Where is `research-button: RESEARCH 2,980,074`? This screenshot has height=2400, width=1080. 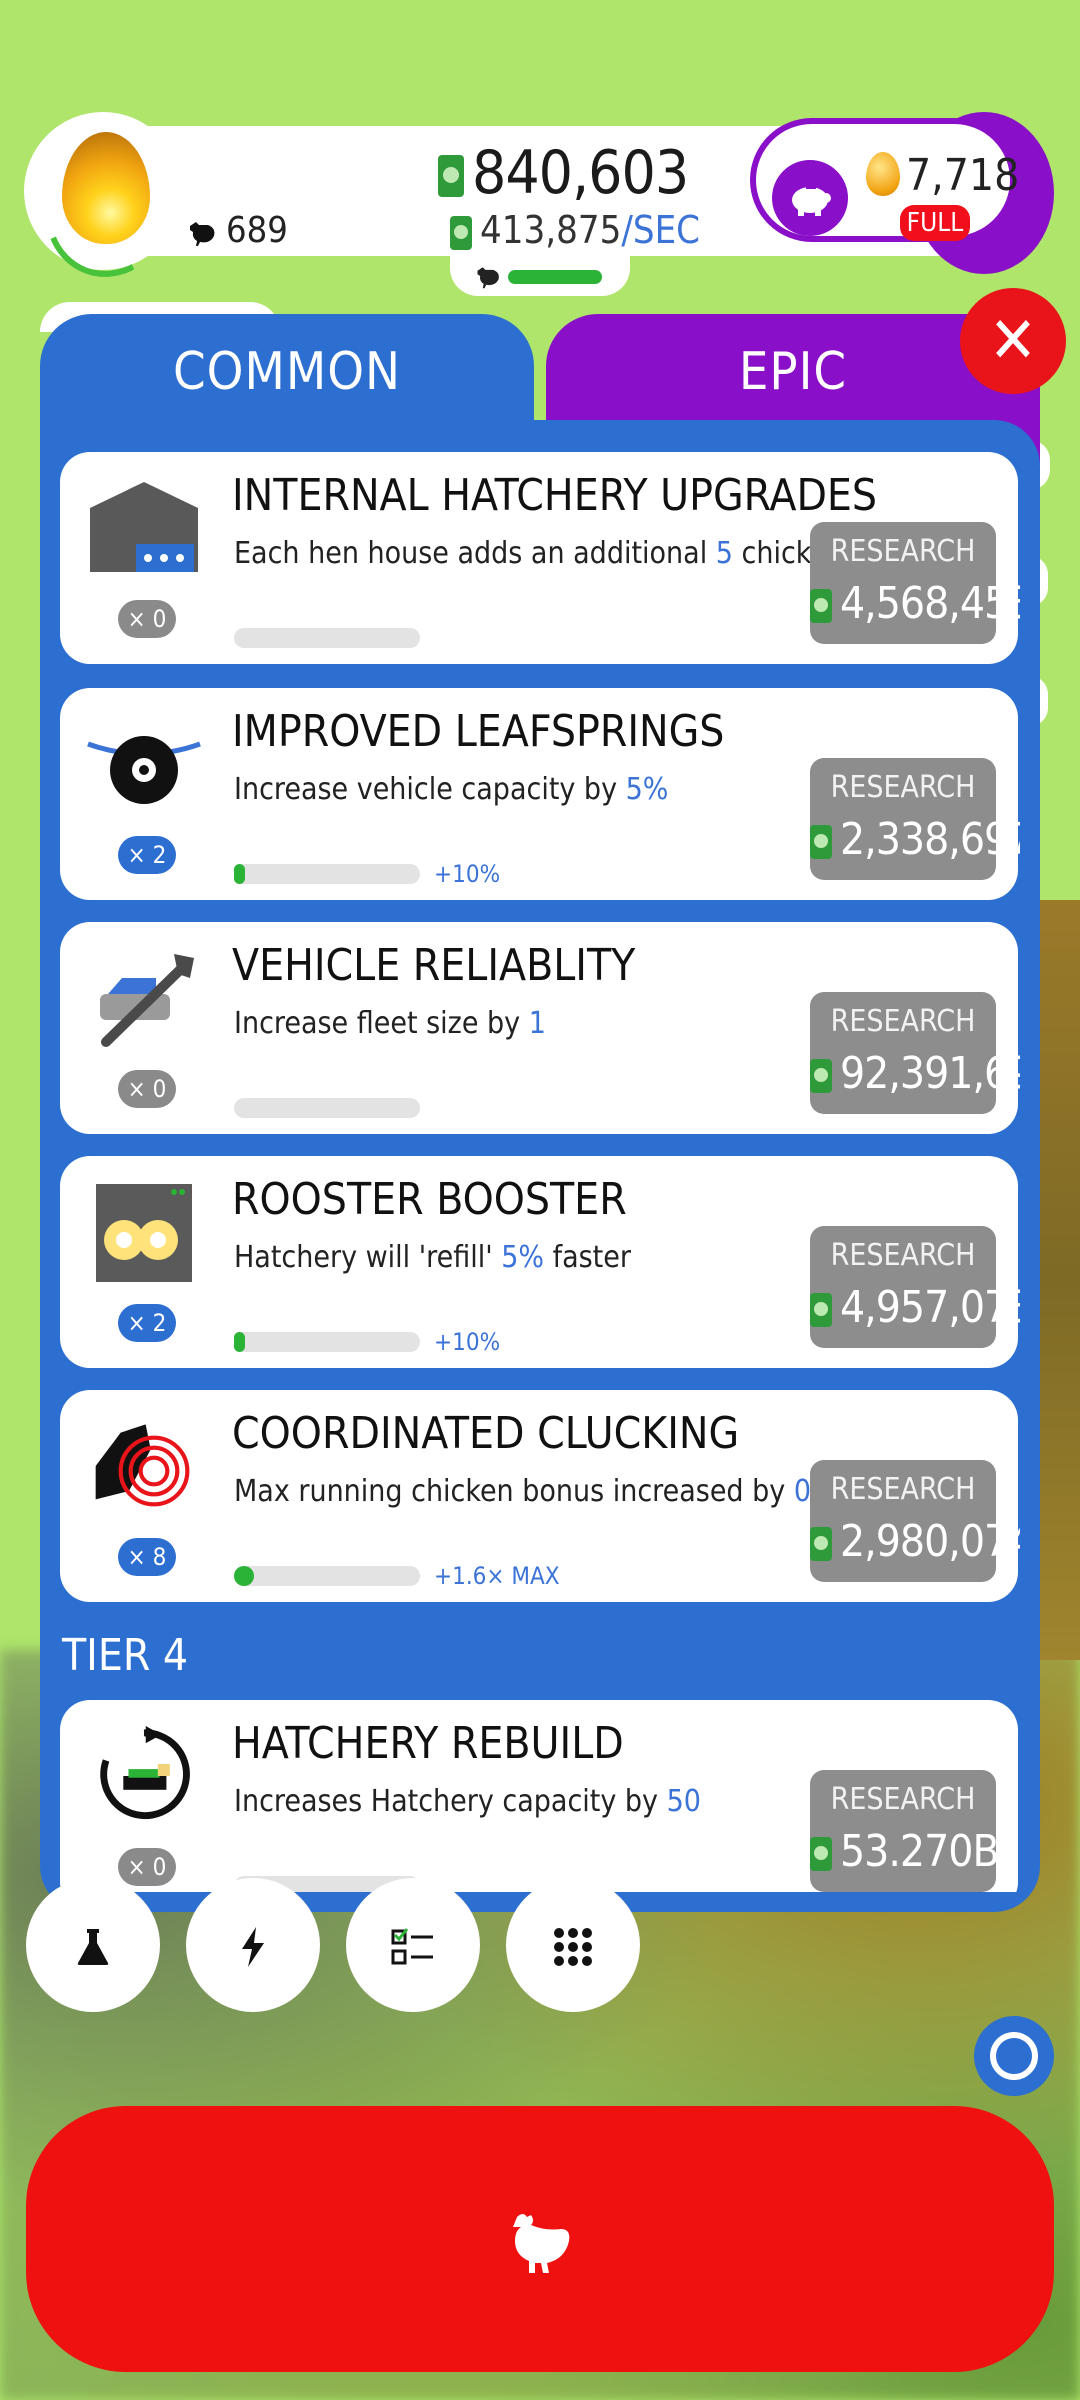 research-button: RESEARCH 2,980,074 is located at coordinates (915, 1521).